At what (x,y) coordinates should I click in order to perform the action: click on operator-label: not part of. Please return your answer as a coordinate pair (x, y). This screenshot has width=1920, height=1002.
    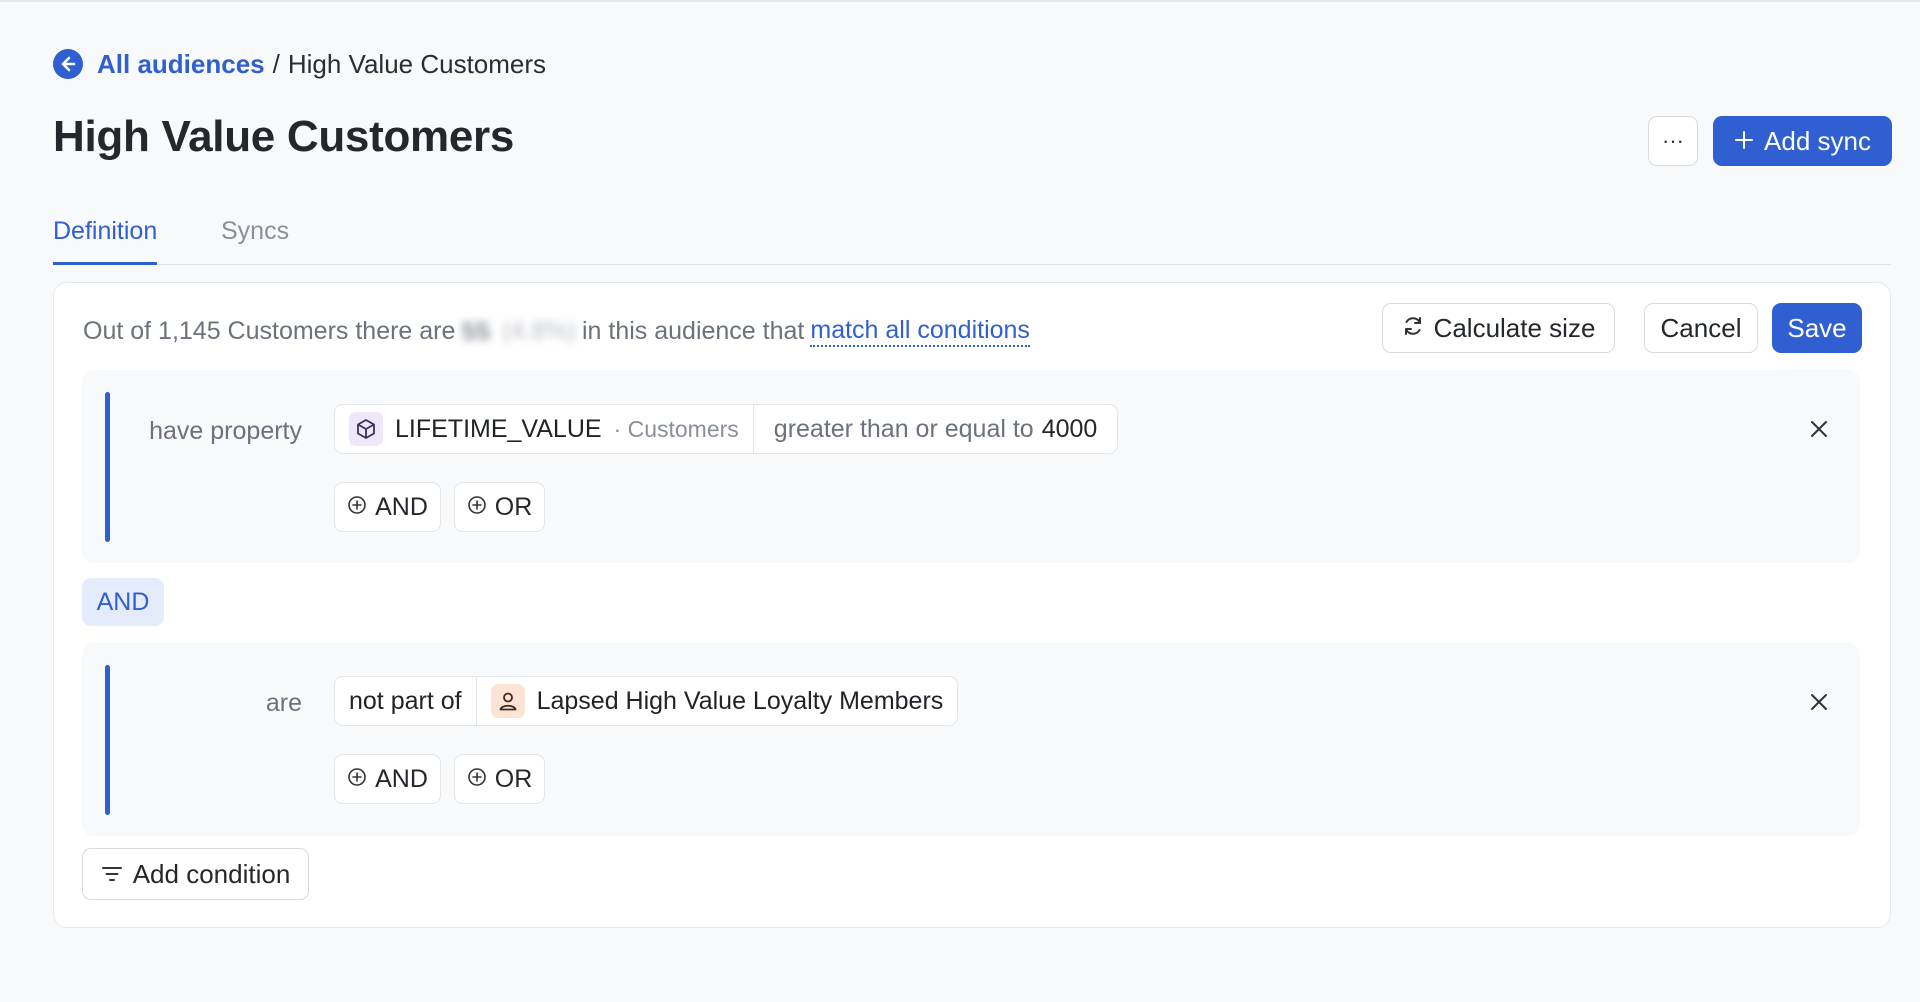
    Looking at the image, I should click on (405, 700).